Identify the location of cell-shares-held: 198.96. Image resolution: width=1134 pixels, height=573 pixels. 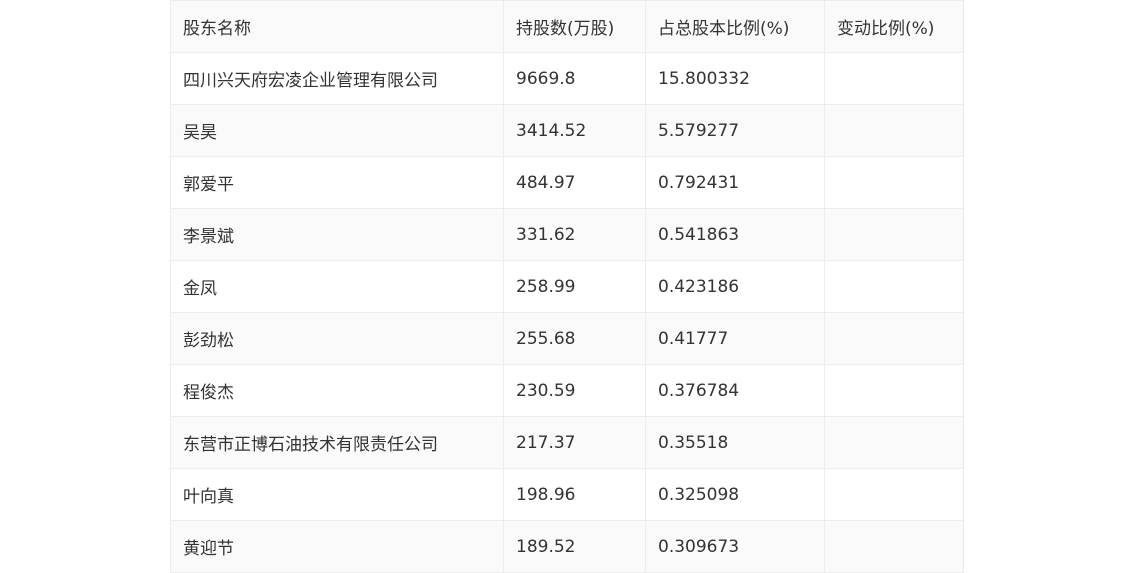
(574, 494).